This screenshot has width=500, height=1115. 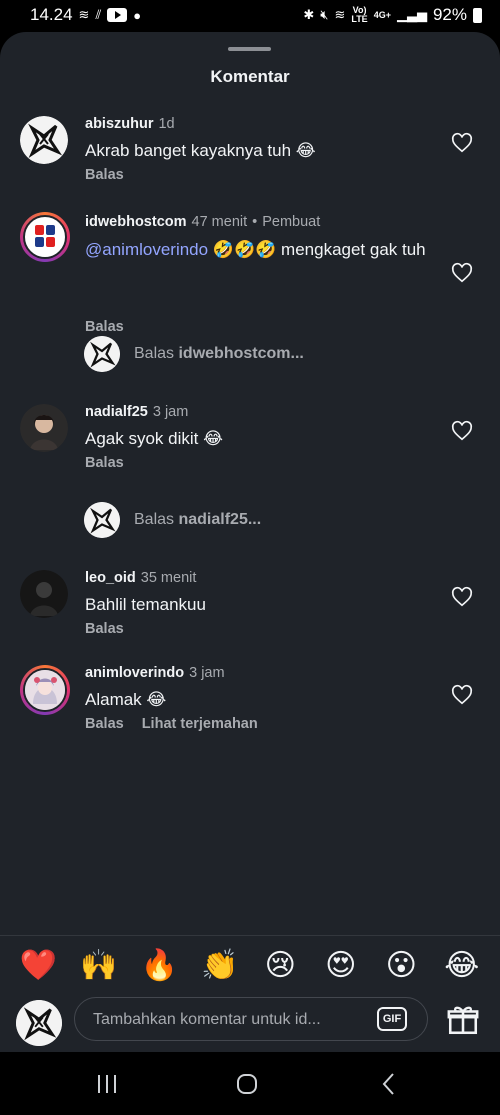 I want to click on comment-header: nadialf25 3 jam, so click(x=136, y=412).